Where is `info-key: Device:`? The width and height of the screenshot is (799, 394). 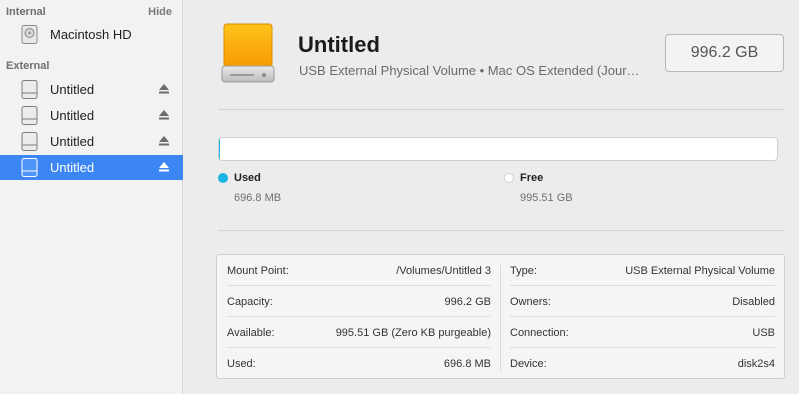 info-key: Device: is located at coordinates (528, 364).